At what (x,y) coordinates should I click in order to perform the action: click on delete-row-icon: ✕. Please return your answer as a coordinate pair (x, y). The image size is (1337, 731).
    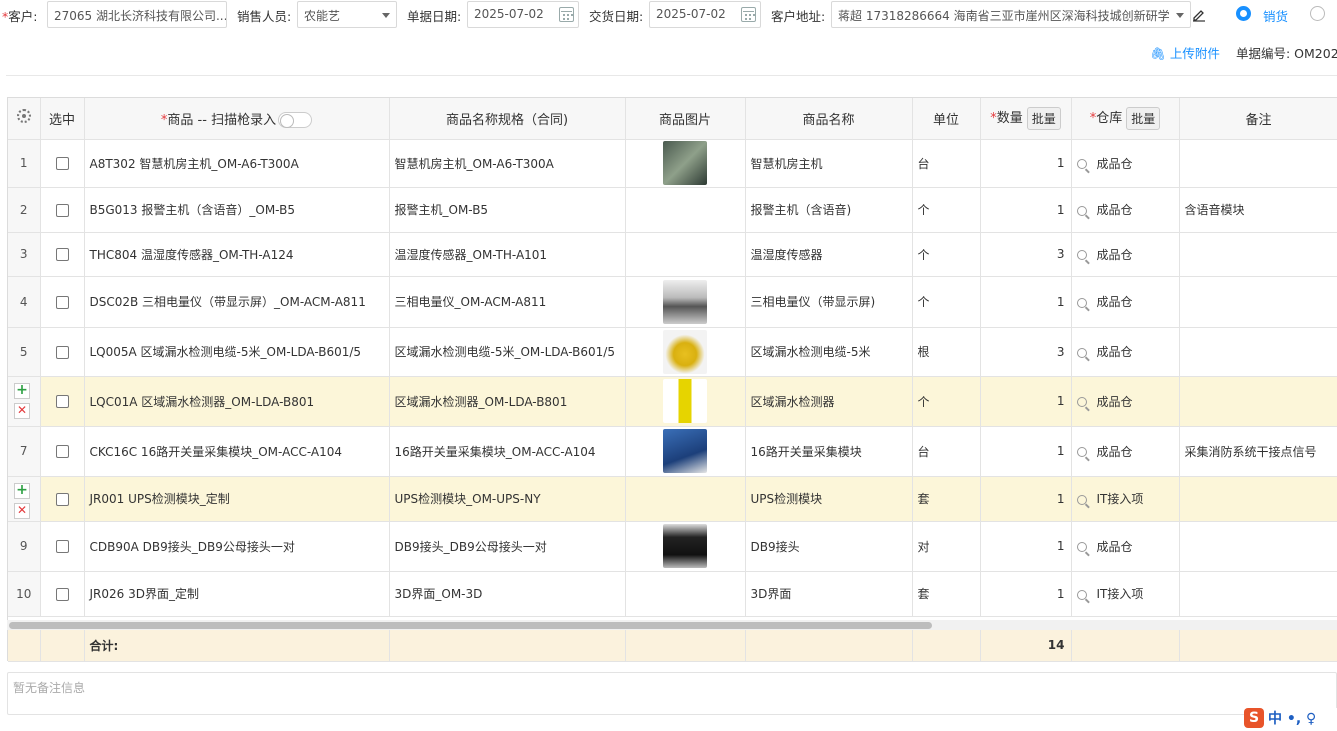
    Looking at the image, I should click on (22, 410).